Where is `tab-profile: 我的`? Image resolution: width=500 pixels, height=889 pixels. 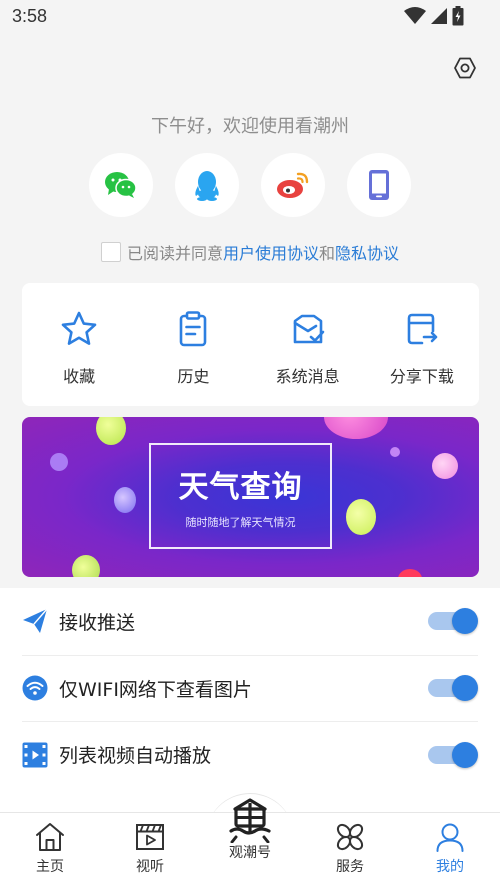 tab-profile: 我的 is located at coordinates (450, 851).